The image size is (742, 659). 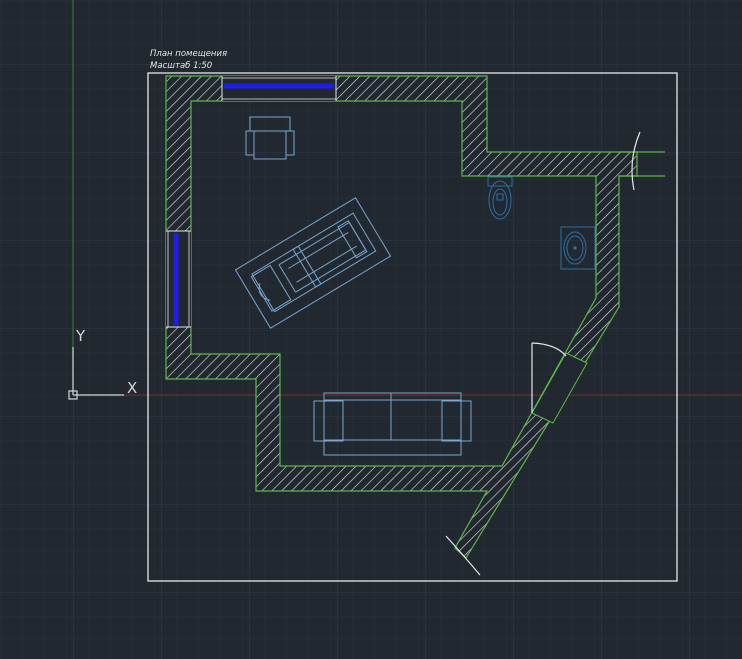 What do you see at coordinates (80, 336) in the screenshot?
I see `ucs-y-label: Y` at bounding box center [80, 336].